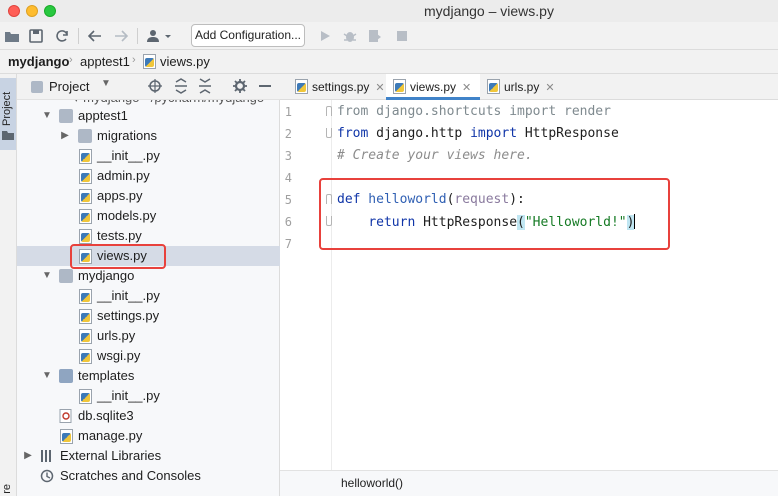 The image size is (778, 496). What do you see at coordinates (402, 36) in the screenshot?
I see `stop-icon` at bounding box center [402, 36].